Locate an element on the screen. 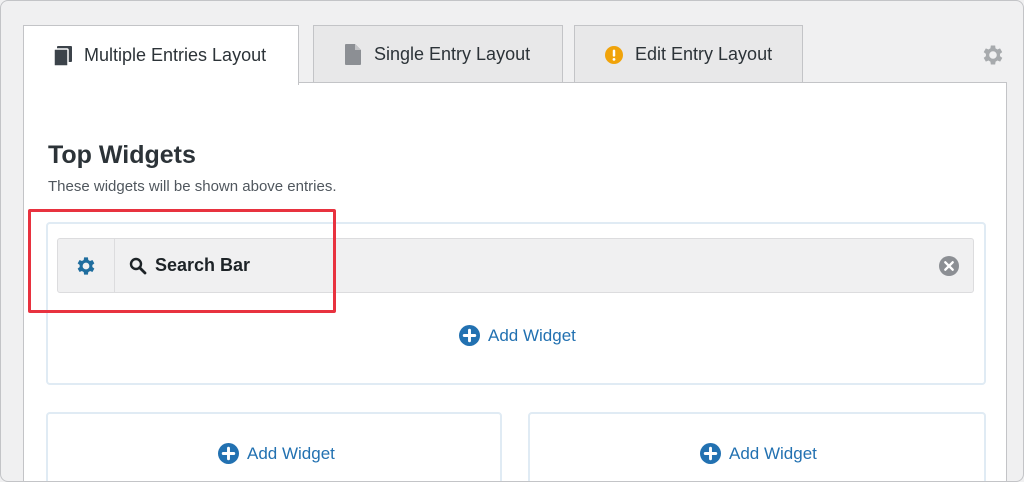 The height and width of the screenshot is (482, 1024). settings-gear-icon is located at coordinates (993, 55).